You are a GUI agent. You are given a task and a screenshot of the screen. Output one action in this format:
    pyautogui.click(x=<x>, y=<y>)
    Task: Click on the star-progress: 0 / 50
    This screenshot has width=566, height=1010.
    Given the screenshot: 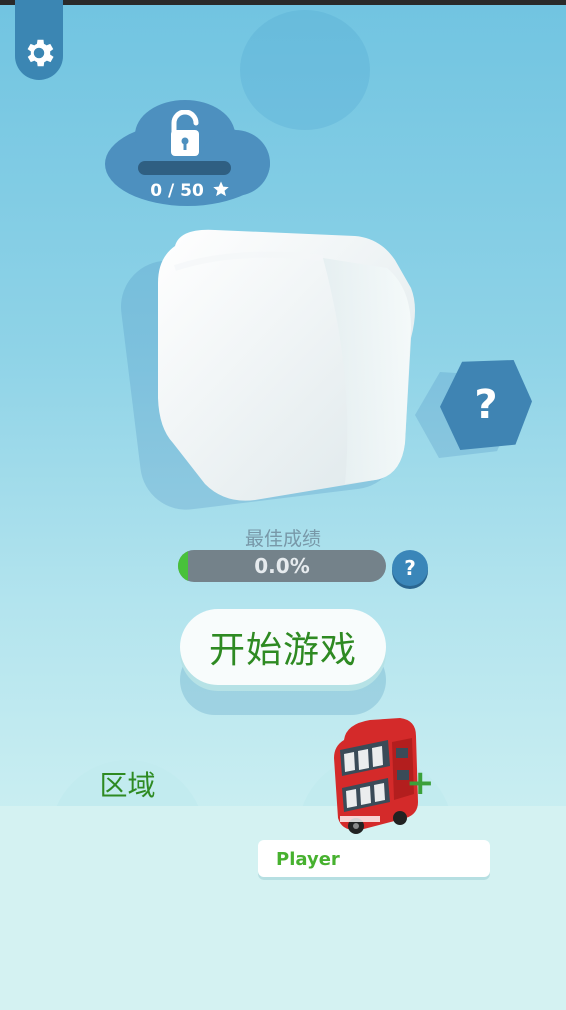 What is the action you would take?
    pyautogui.click(x=190, y=190)
    